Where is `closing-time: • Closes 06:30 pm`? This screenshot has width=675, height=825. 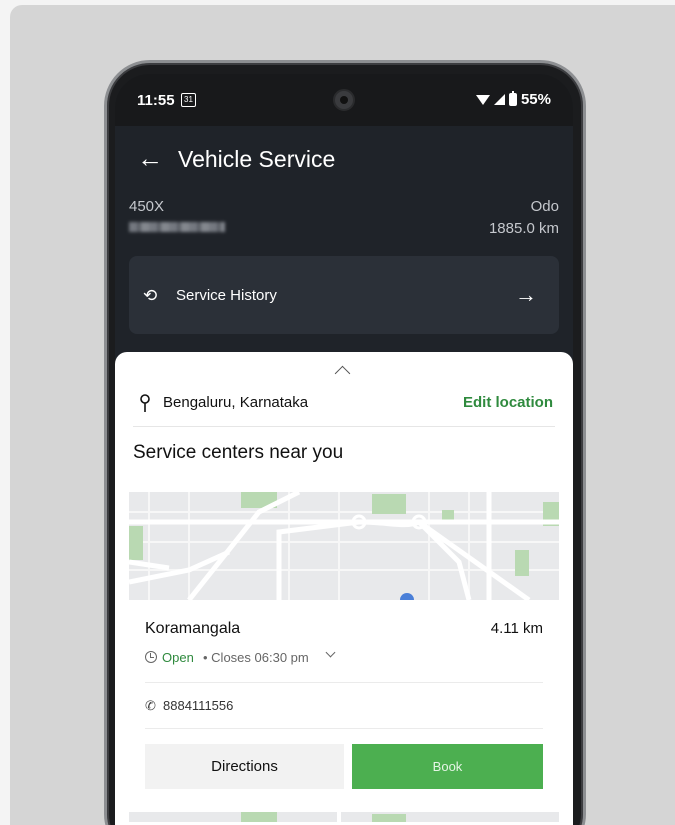 closing-time: • Closes 06:30 pm is located at coordinates (256, 657).